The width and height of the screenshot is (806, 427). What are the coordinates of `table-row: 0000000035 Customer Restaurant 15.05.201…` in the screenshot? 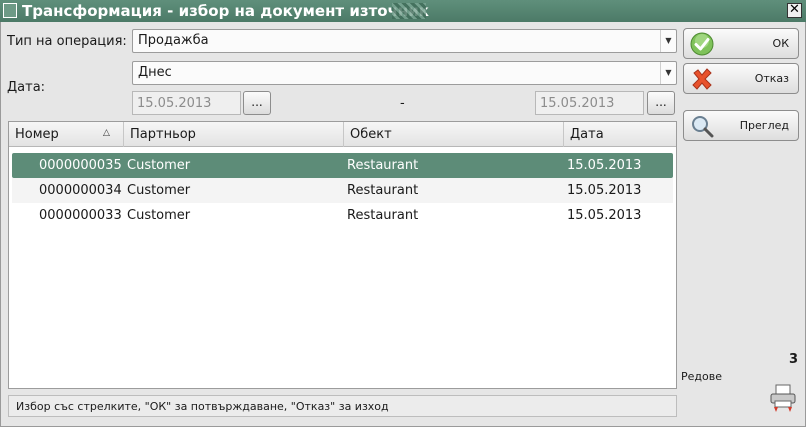 It's located at (342, 165).